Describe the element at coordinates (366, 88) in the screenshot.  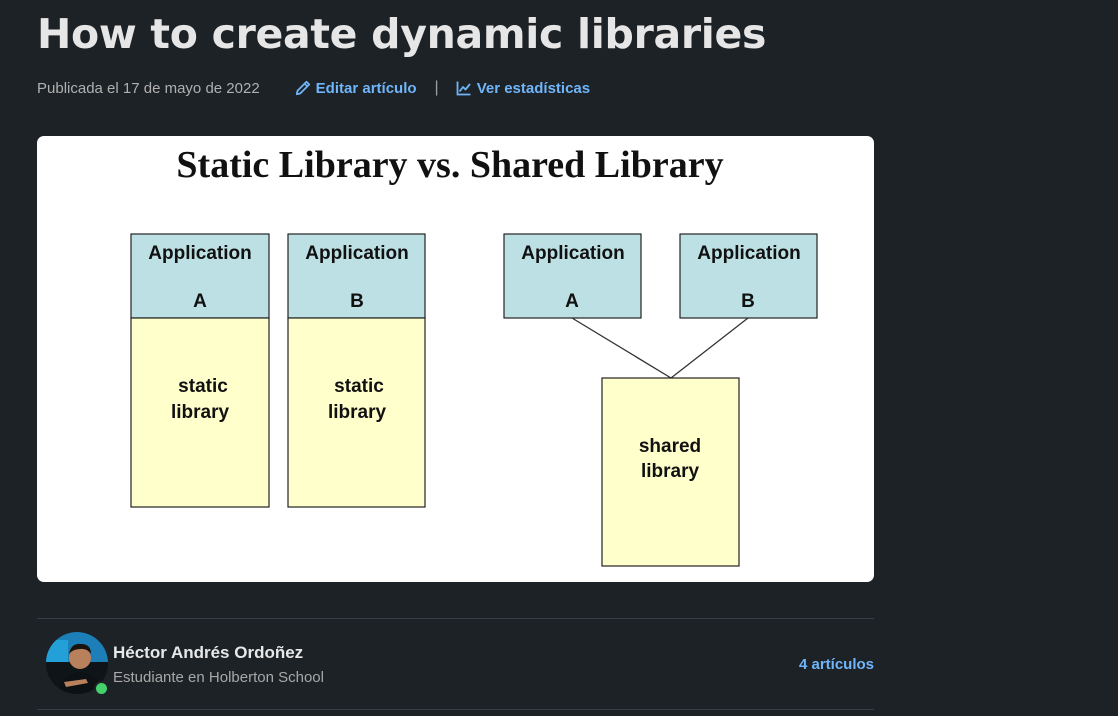
I see `edit-article-label: Editar artículo` at that location.